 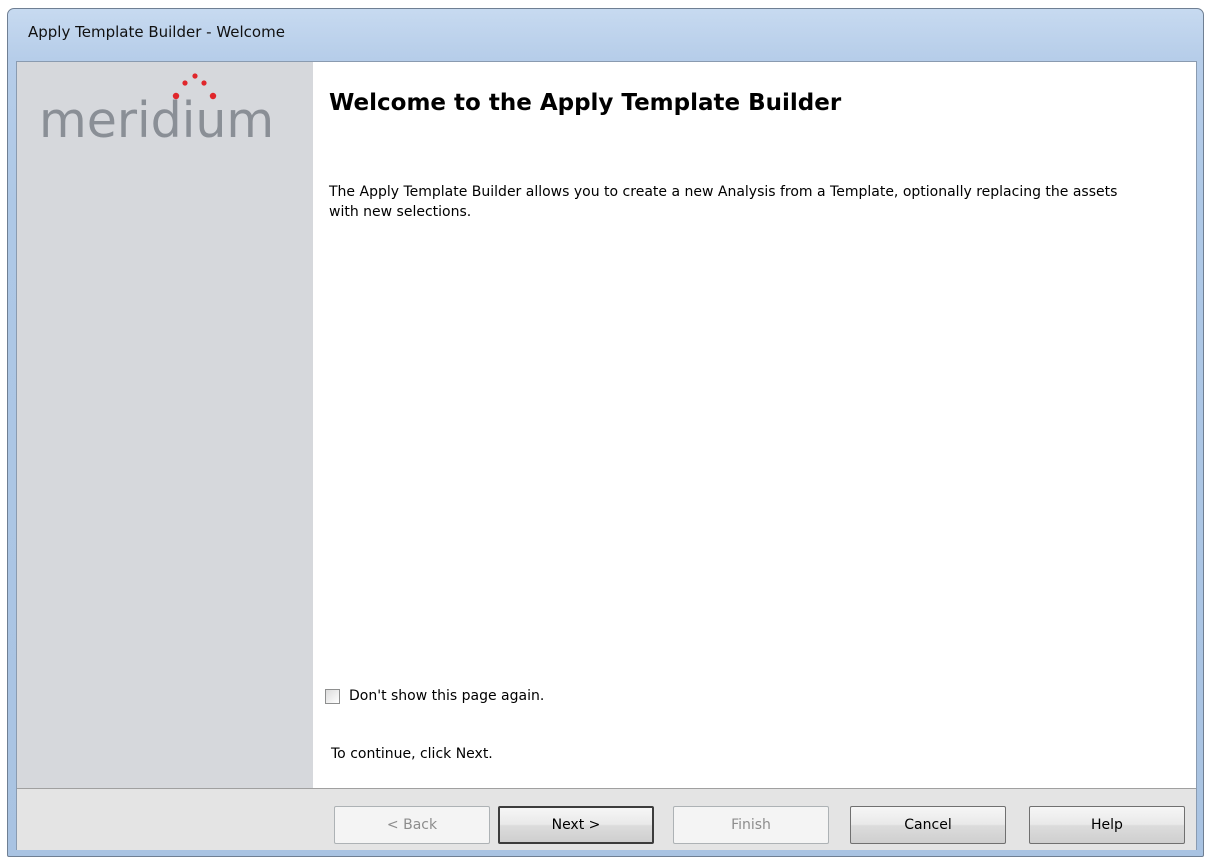 I want to click on wizard-button-bar: < Back Next > Finish Cancel Help, so click(x=606, y=819).